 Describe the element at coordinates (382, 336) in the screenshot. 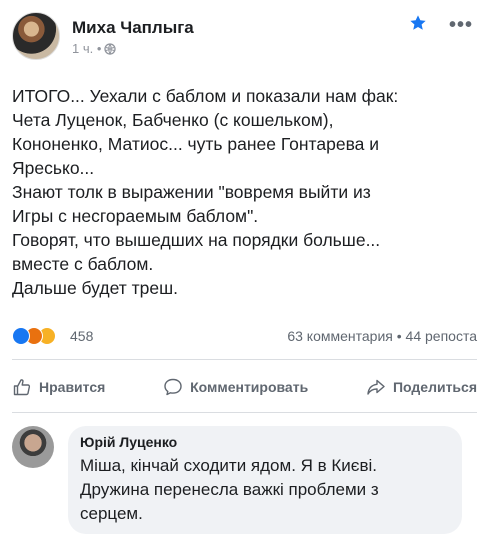

I see `comment-share-counts: 63 комментария • 44 репоста` at that location.